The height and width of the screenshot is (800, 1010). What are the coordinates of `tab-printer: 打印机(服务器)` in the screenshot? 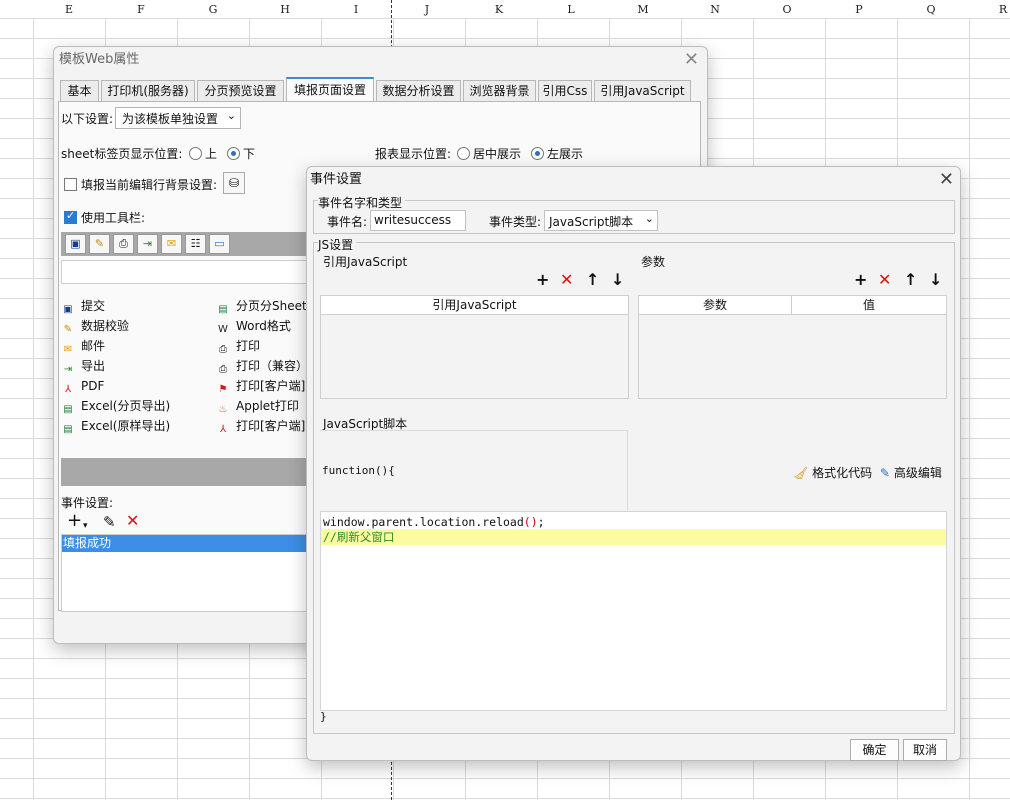 It's located at (148, 91).